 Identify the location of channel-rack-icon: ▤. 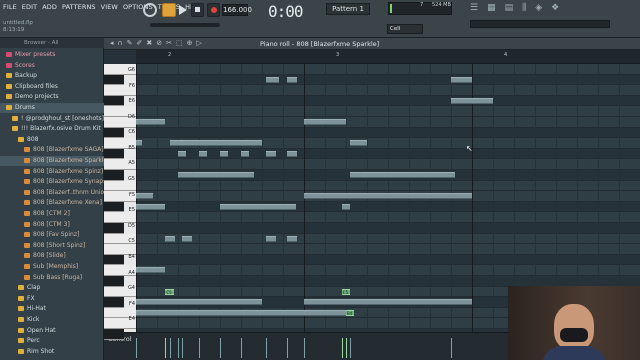
(509, 10).